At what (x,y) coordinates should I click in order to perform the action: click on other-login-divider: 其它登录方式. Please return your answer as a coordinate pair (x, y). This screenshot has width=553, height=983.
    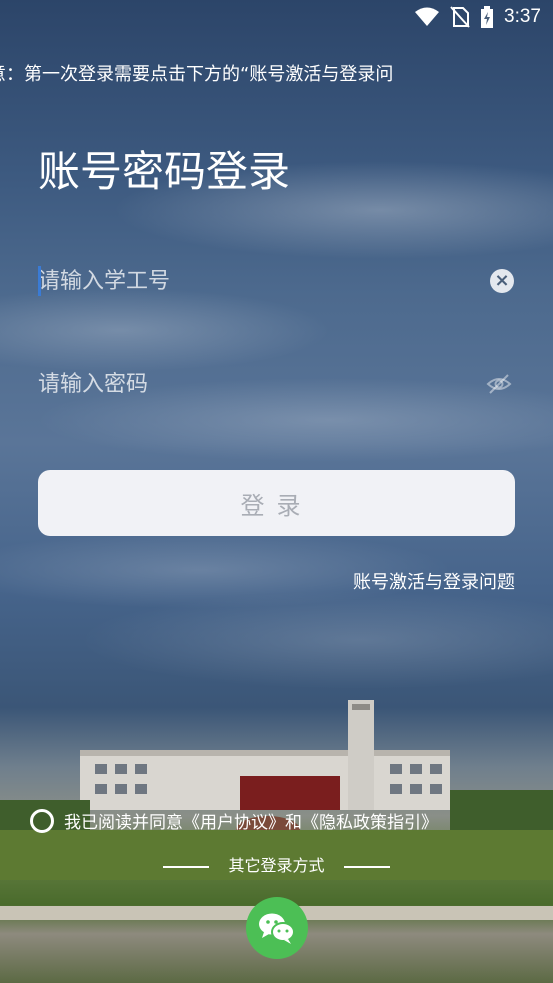
    Looking at the image, I should click on (276, 864).